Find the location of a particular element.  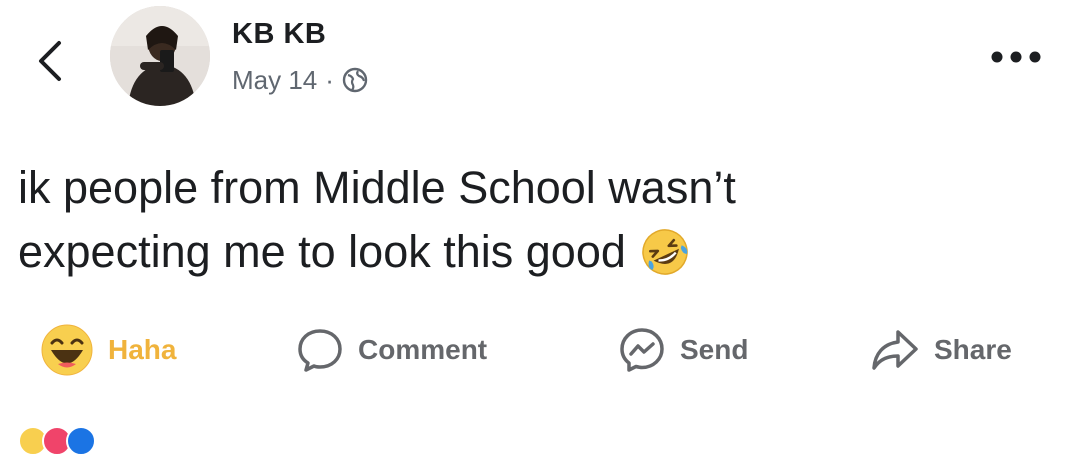

rolling-laughing-emoji-icon is located at coordinates (665, 252).